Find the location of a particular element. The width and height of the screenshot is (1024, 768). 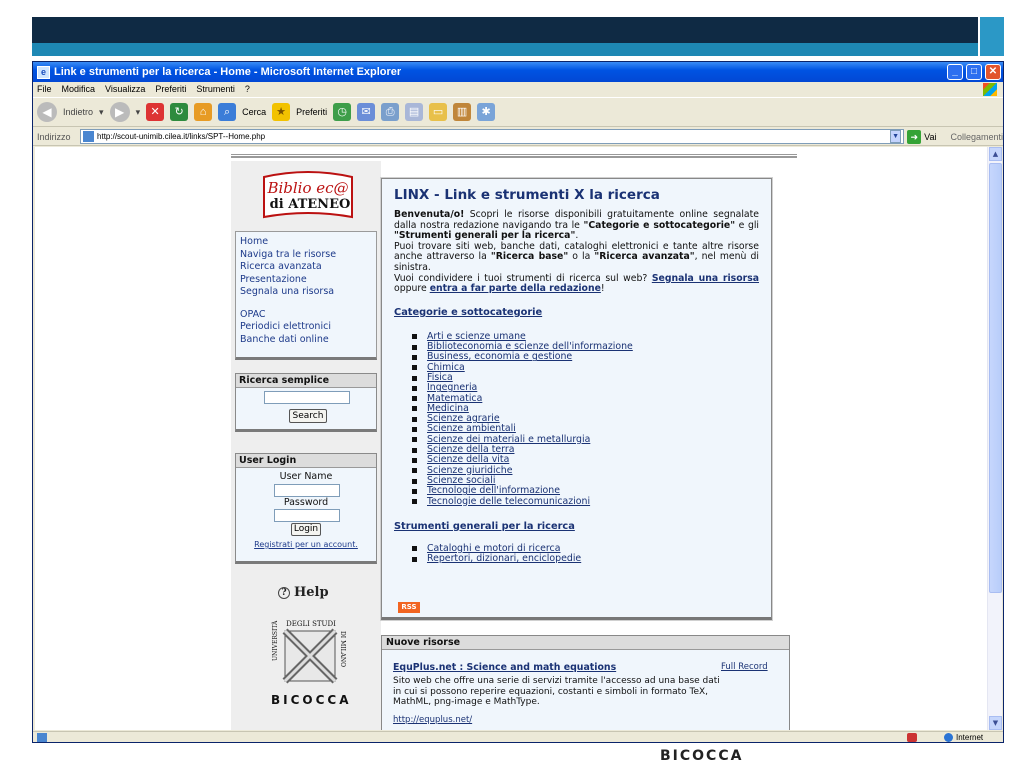

search-icon: ⌕ is located at coordinates (227, 112).